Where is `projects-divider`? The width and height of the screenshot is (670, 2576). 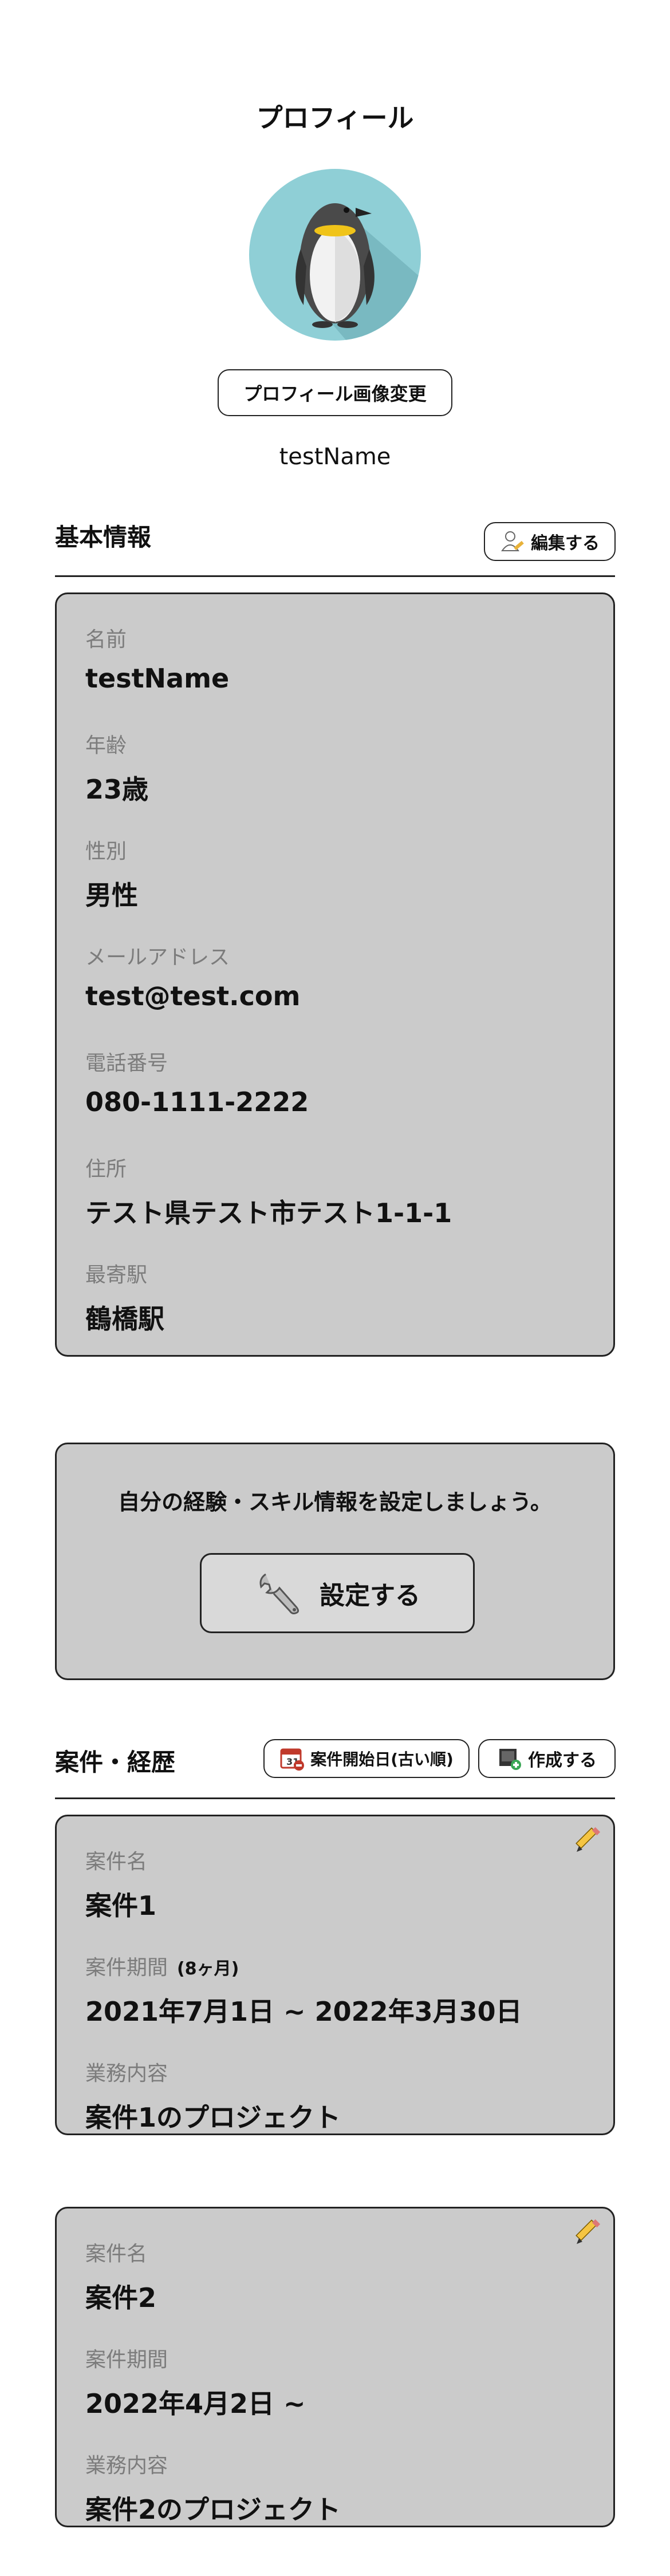 projects-divider is located at coordinates (335, 1798).